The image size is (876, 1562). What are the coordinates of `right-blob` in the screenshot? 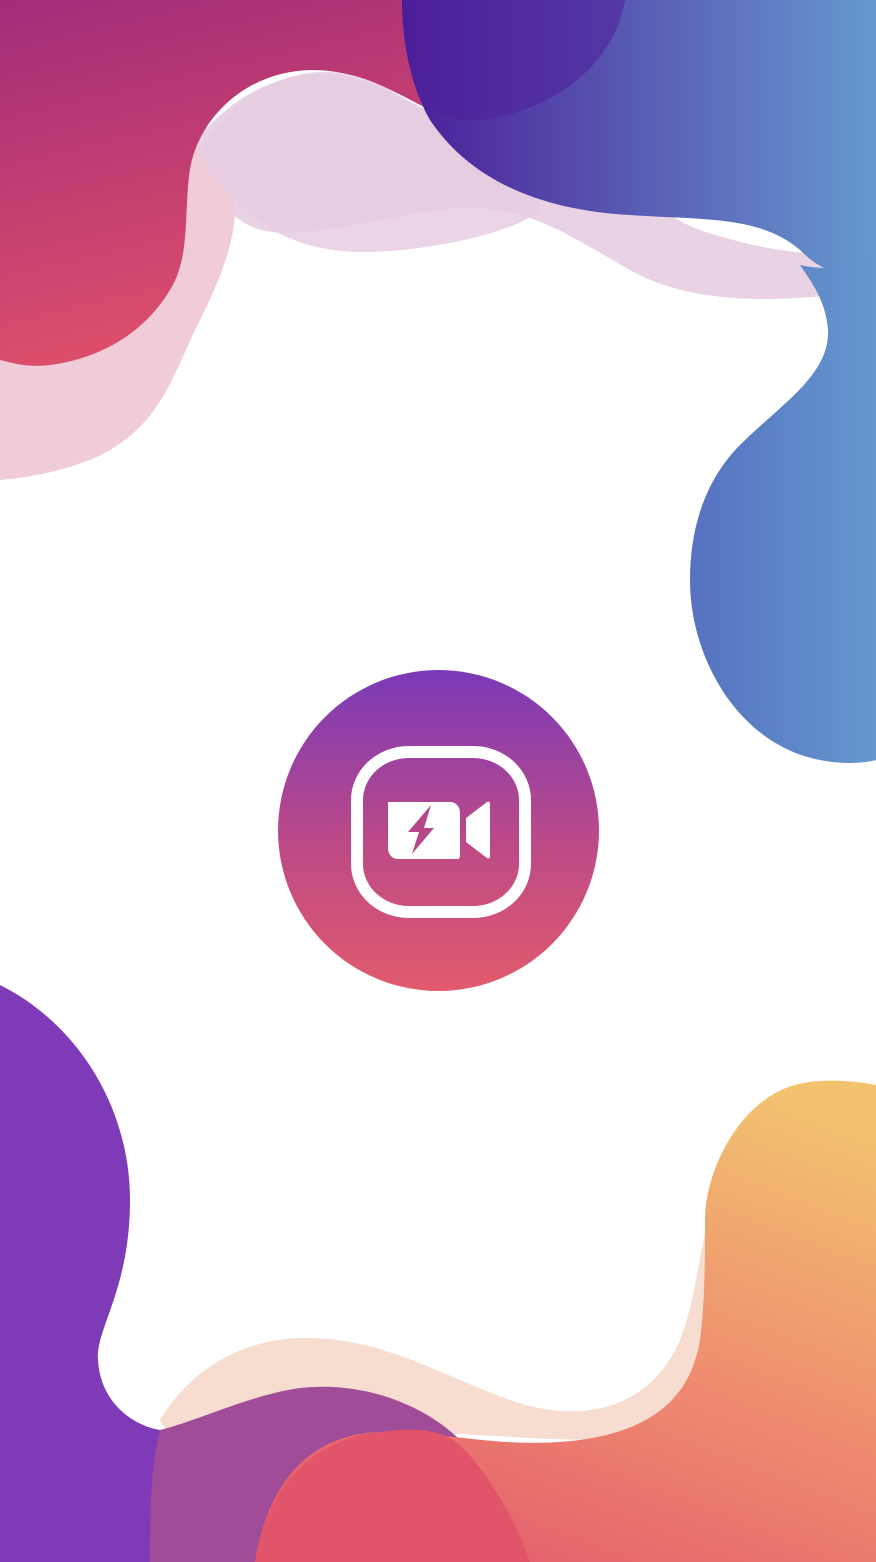 It's located at (783, 509).